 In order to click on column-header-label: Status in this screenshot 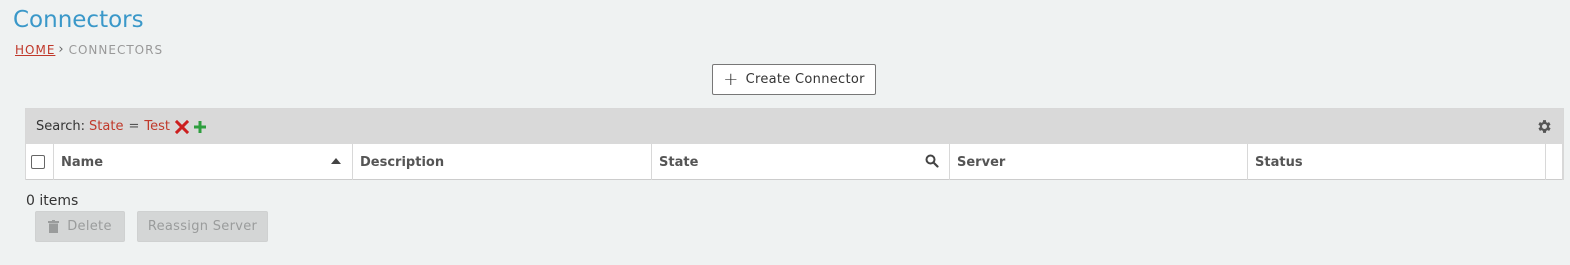, I will do `click(1279, 162)`.